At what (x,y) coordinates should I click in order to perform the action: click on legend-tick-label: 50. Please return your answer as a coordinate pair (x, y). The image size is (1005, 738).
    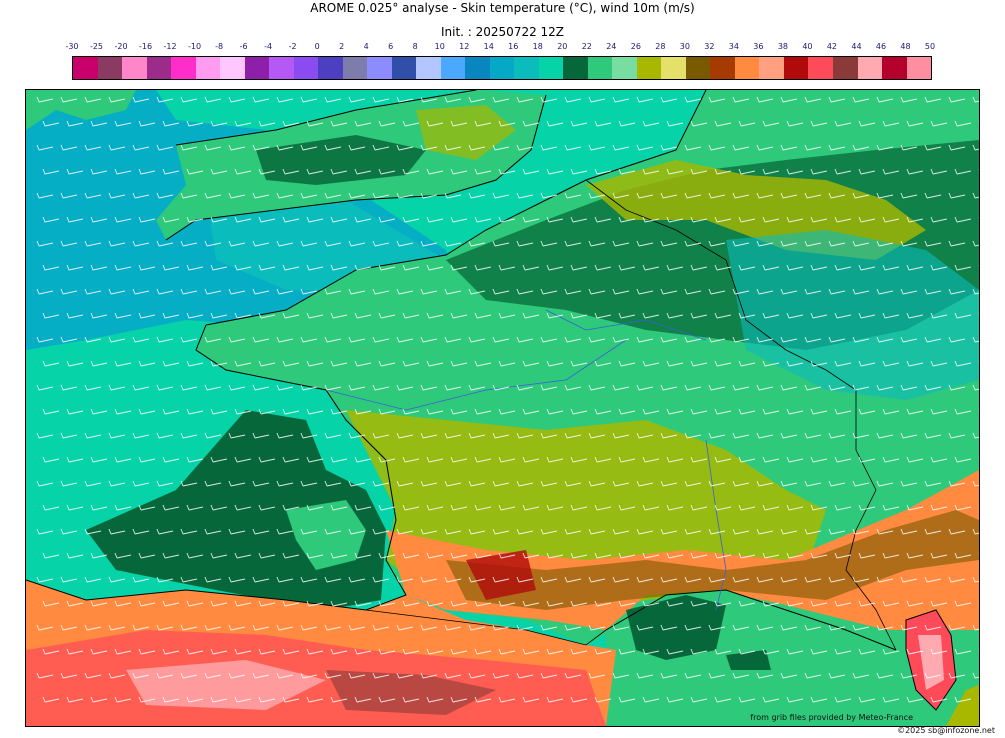
    Looking at the image, I should click on (930, 46).